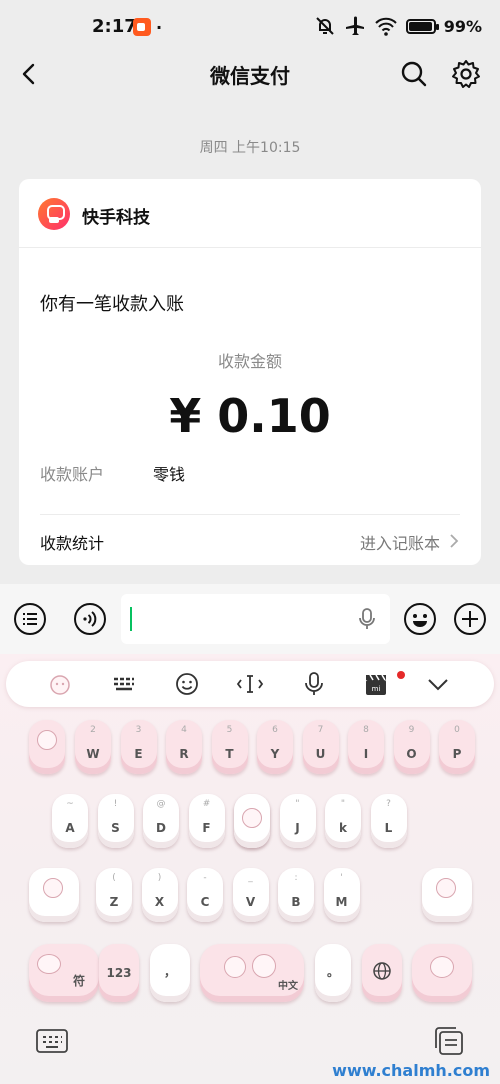 This screenshot has width=500, height=1084. Describe the element at coordinates (388, 828) in the screenshot. I see `key-label: L` at that location.